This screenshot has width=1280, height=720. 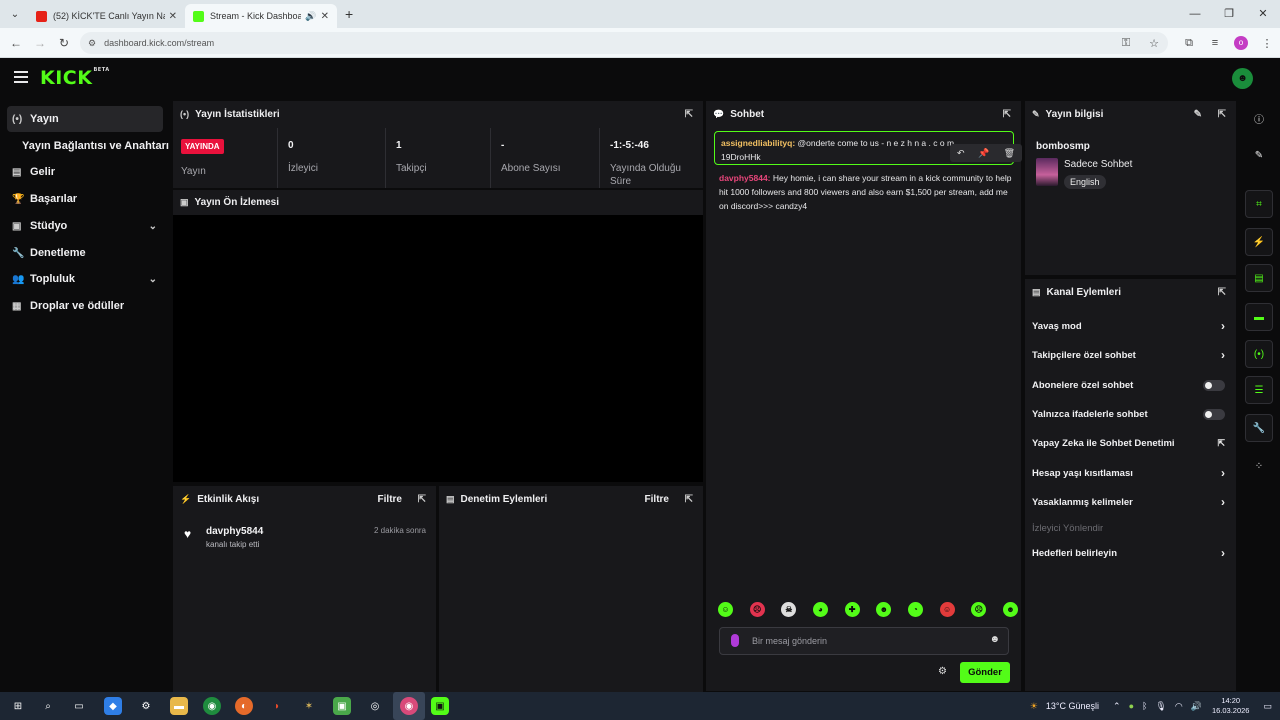 What do you see at coordinates (342, 706) in the screenshot?
I see `minecraft-icon: ▣` at bounding box center [342, 706].